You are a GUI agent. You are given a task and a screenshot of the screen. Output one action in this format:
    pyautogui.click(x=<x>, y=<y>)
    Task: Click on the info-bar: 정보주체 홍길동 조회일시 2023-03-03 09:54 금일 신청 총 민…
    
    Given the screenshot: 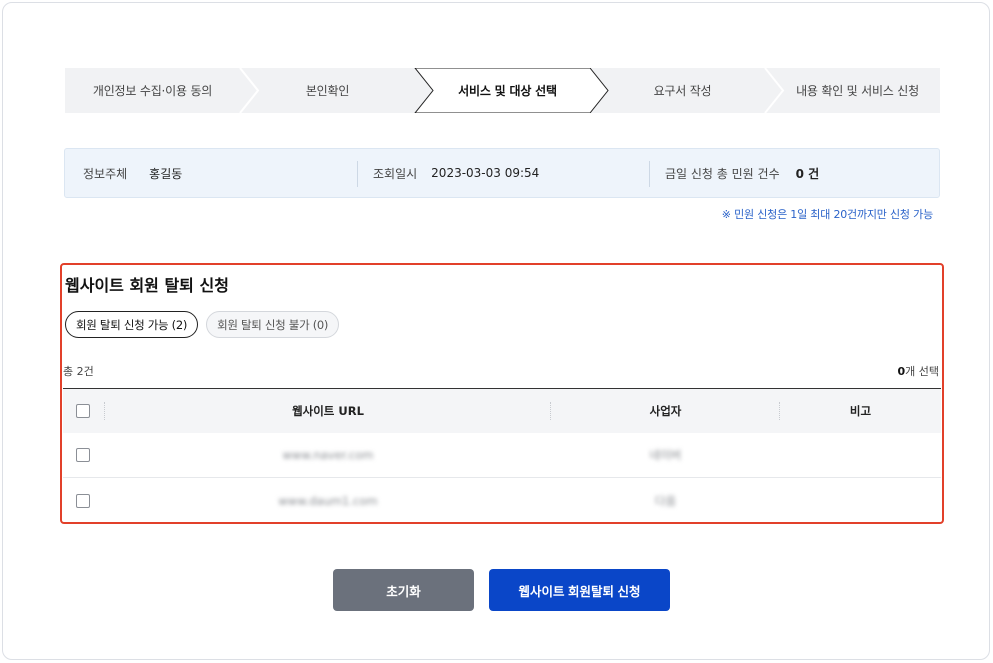 What is the action you would take?
    pyautogui.click(x=502, y=173)
    